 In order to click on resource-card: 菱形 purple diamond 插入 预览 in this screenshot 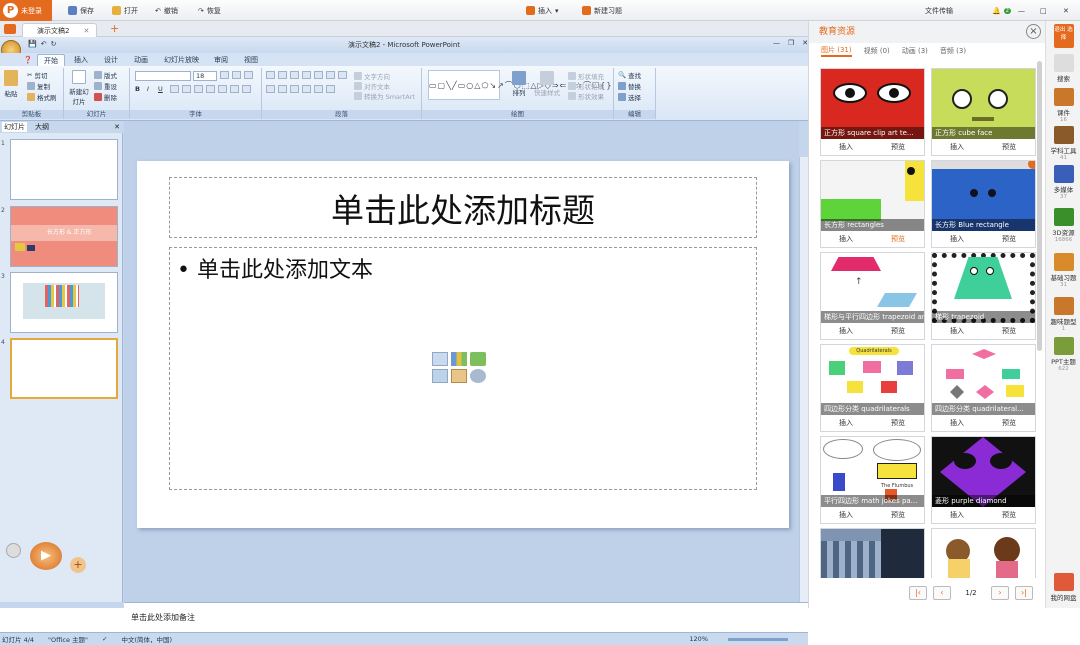, I will do `click(983, 480)`.